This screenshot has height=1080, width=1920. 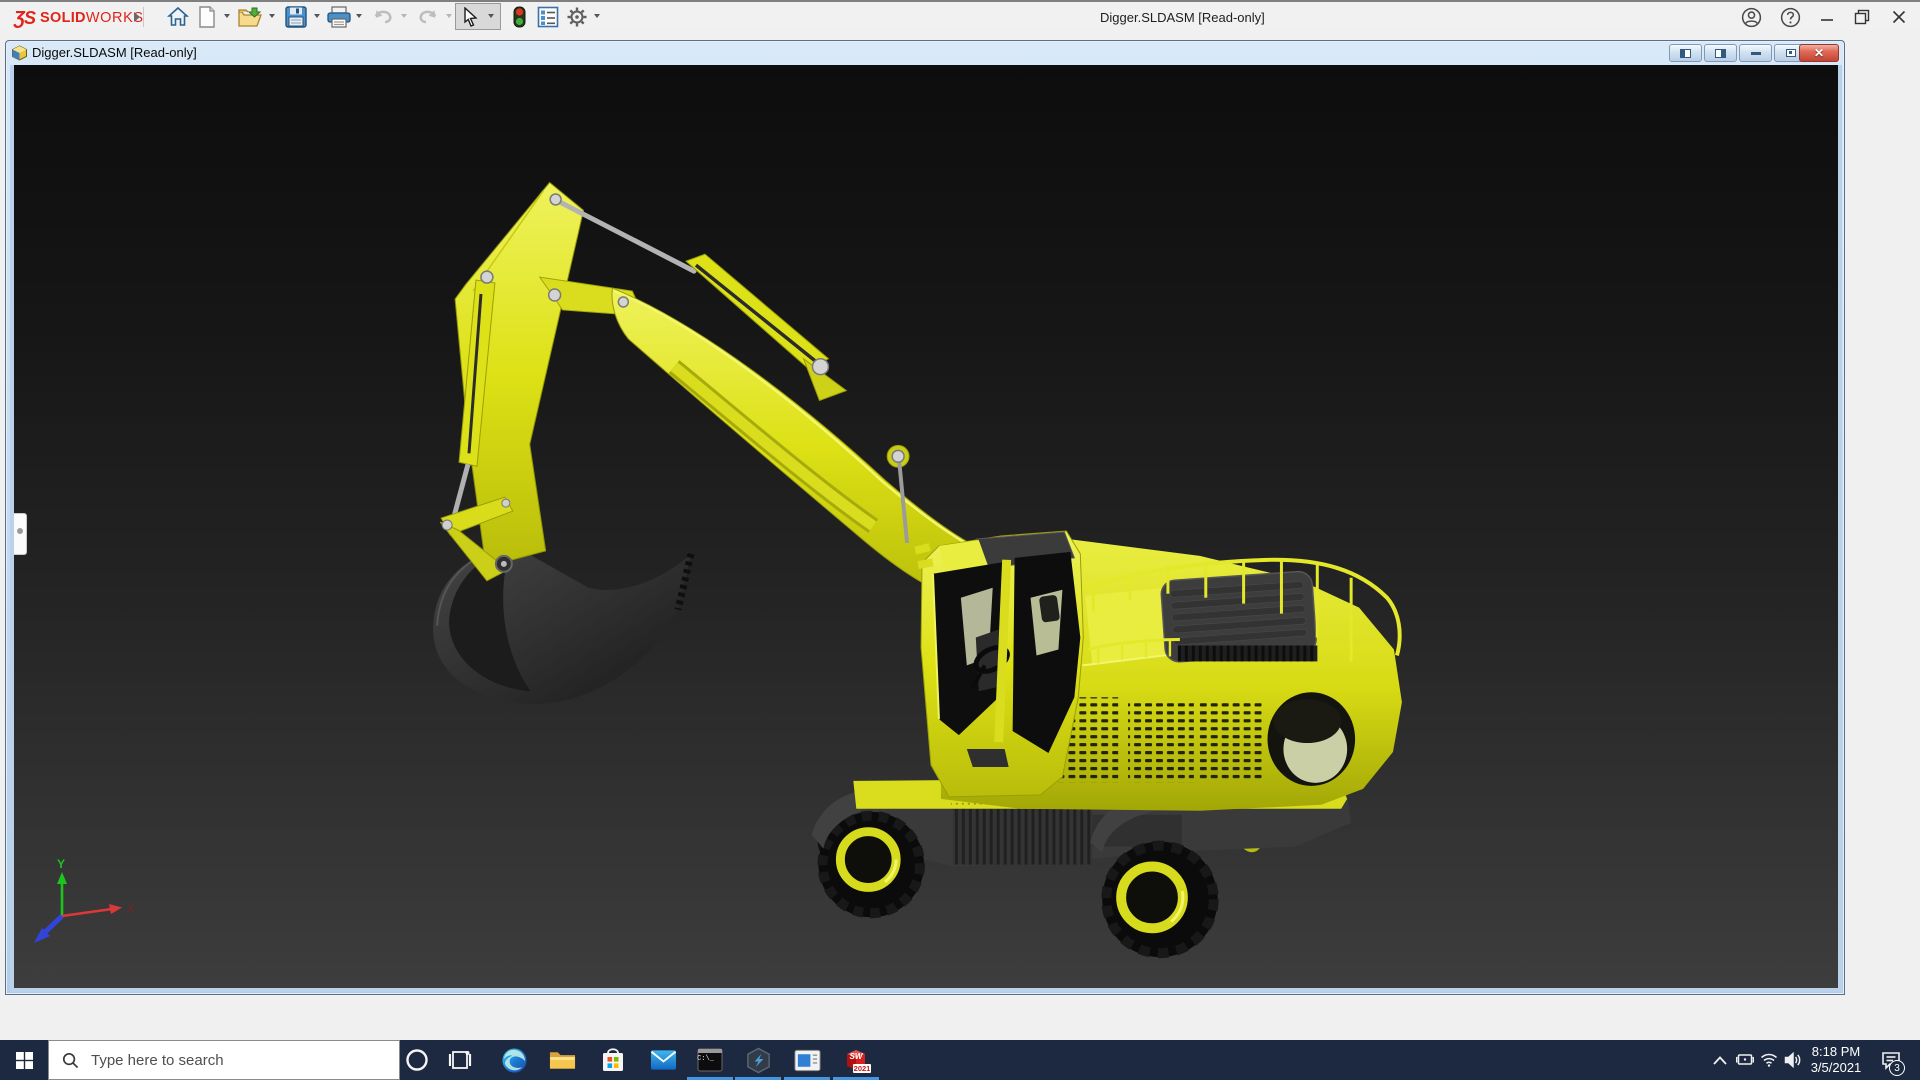 What do you see at coordinates (925, 53) in the screenshot?
I see `document-titlebar: Digger.SLDASM [Read-only] ✕` at bounding box center [925, 53].